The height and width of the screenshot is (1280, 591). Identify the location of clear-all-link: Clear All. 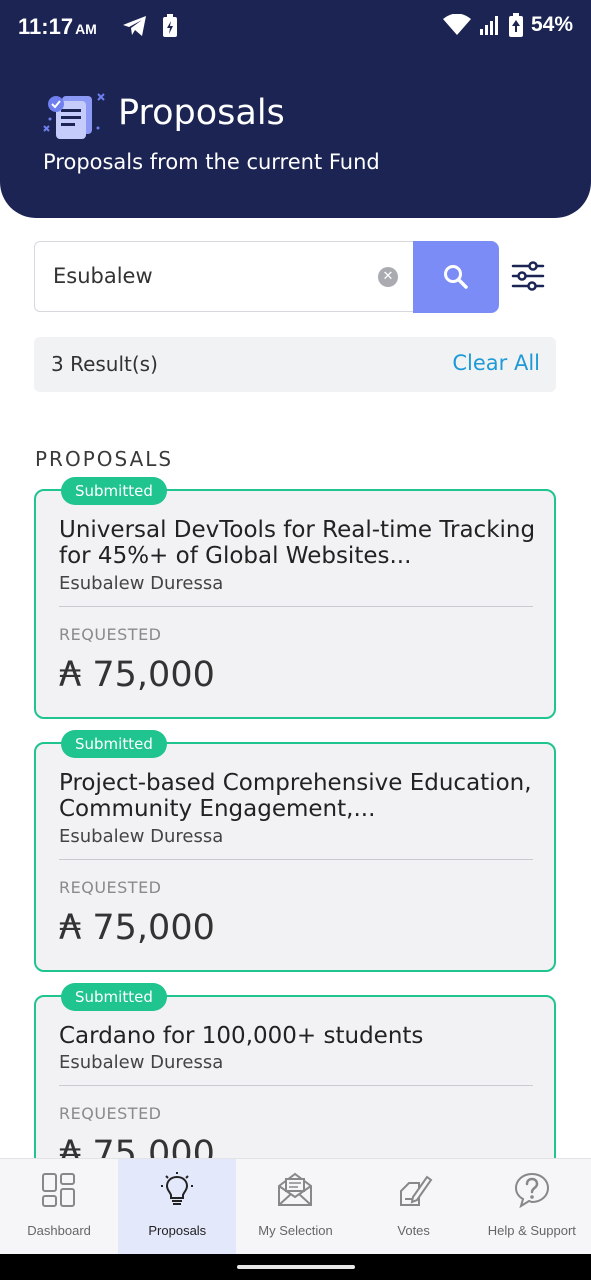
(496, 363).